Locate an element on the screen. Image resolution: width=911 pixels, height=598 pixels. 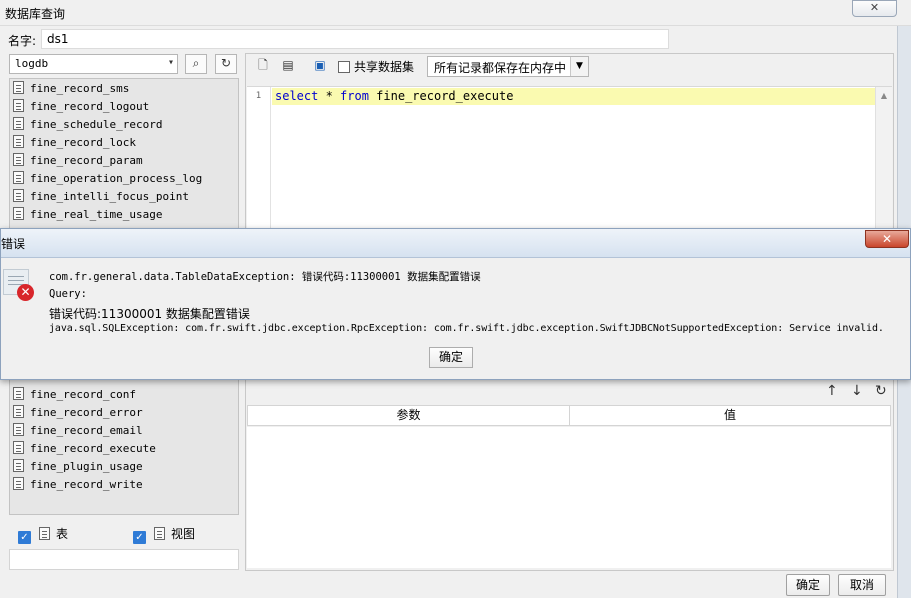
preview-button: 🗋 is located at coordinates (263, 67).